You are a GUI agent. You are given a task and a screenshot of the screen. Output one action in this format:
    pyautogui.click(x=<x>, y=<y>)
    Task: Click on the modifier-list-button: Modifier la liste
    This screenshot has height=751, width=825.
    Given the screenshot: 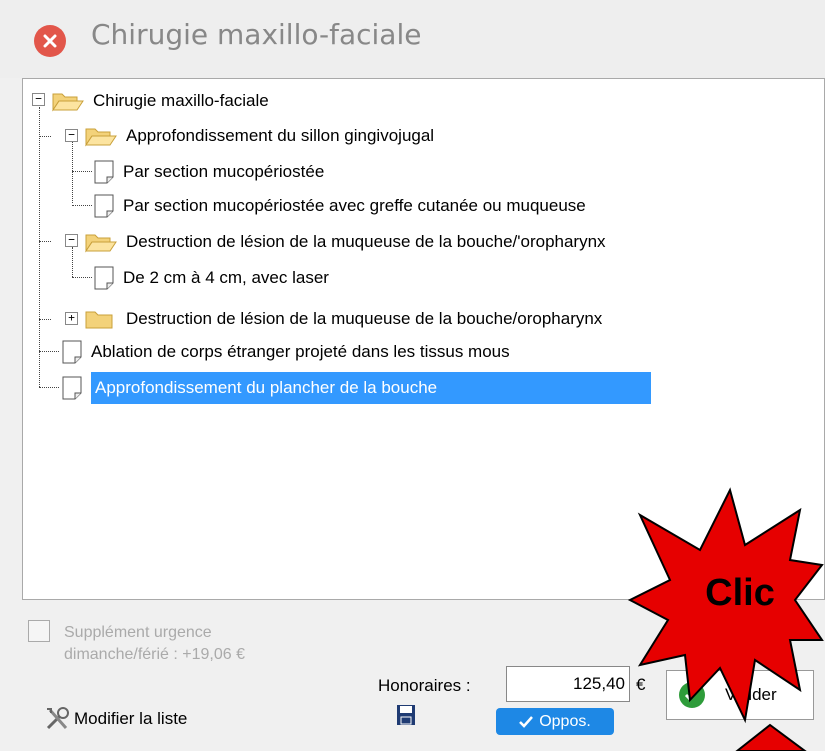 What is the action you would take?
    pyautogui.click(x=115, y=719)
    